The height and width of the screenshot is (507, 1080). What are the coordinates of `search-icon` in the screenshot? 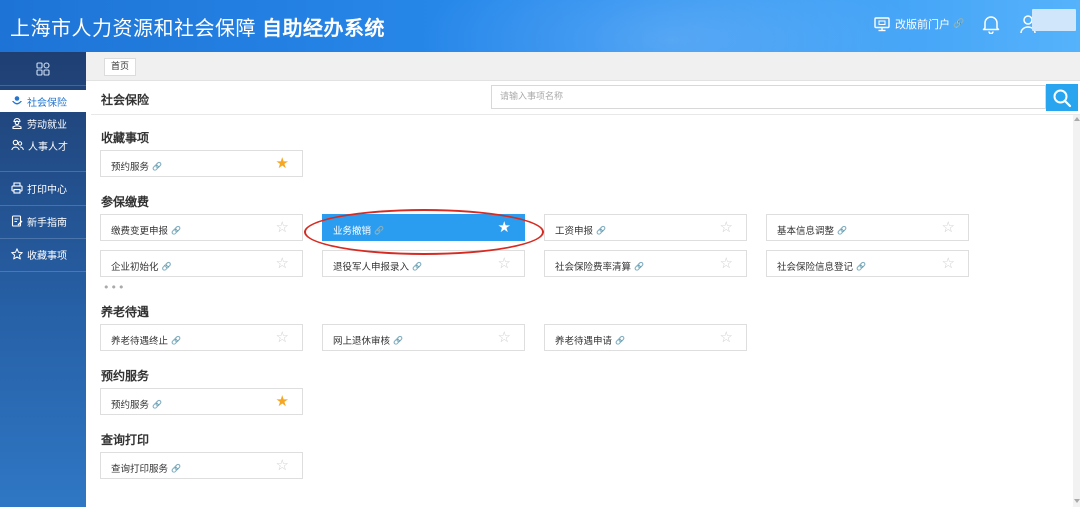 It's located at (1062, 98).